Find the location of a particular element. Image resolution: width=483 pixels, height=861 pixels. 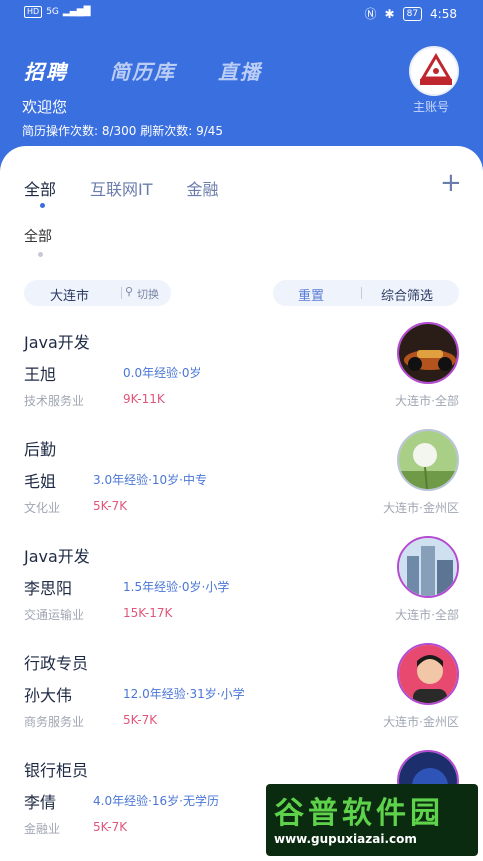

main-tab-bar: 招聘 简历库 直播 is located at coordinates (143, 70).